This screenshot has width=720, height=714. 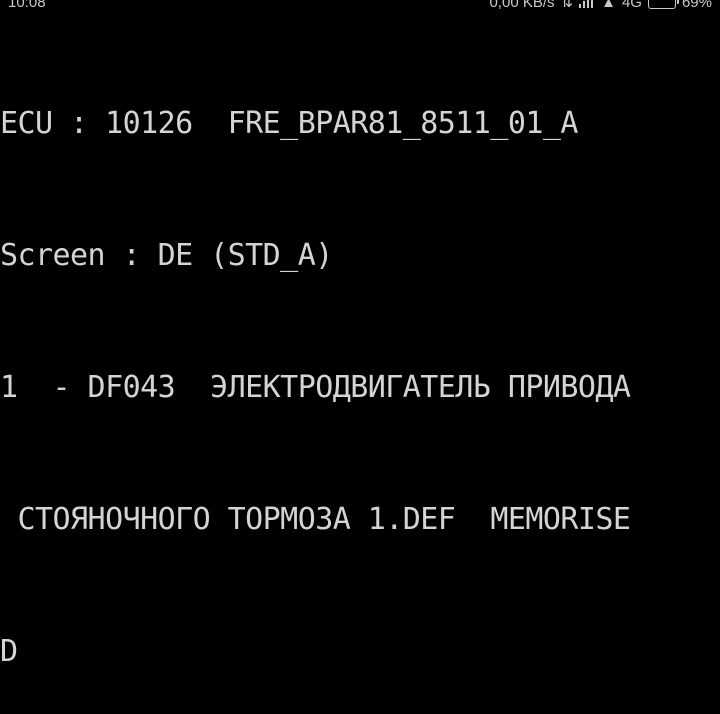 What do you see at coordinates (631, 5) in the screenshot?
I see `sim-network-type: 4G` at bounding box center [631, 5].